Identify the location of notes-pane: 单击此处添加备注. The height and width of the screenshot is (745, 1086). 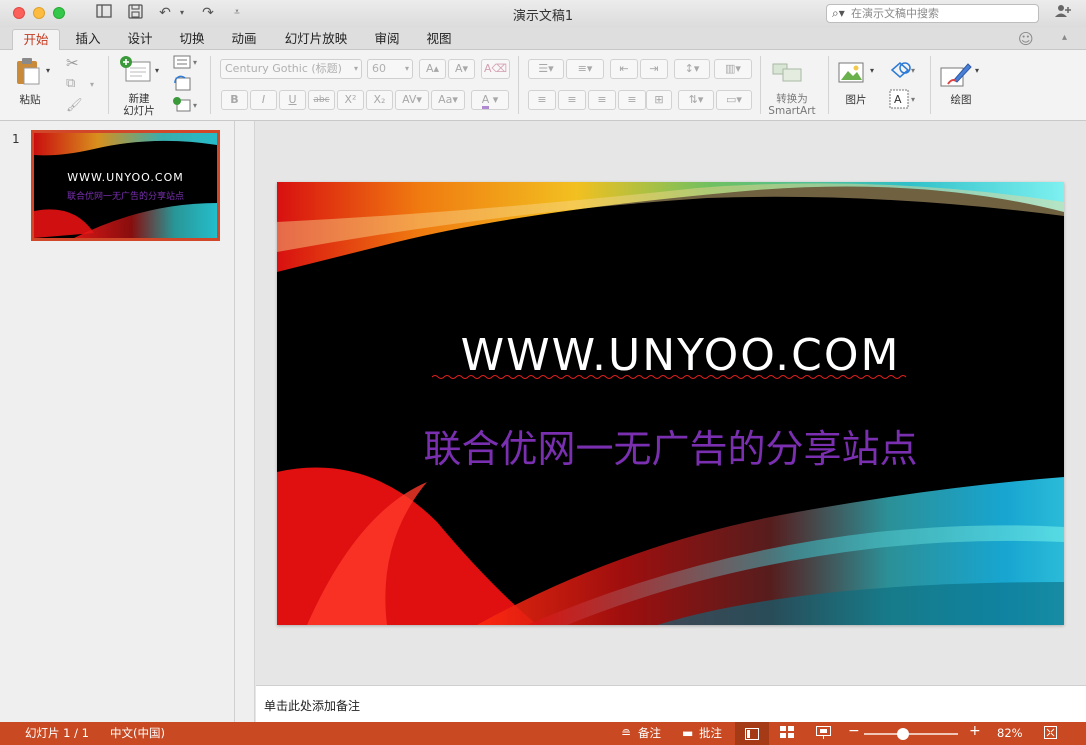
(671, 703).